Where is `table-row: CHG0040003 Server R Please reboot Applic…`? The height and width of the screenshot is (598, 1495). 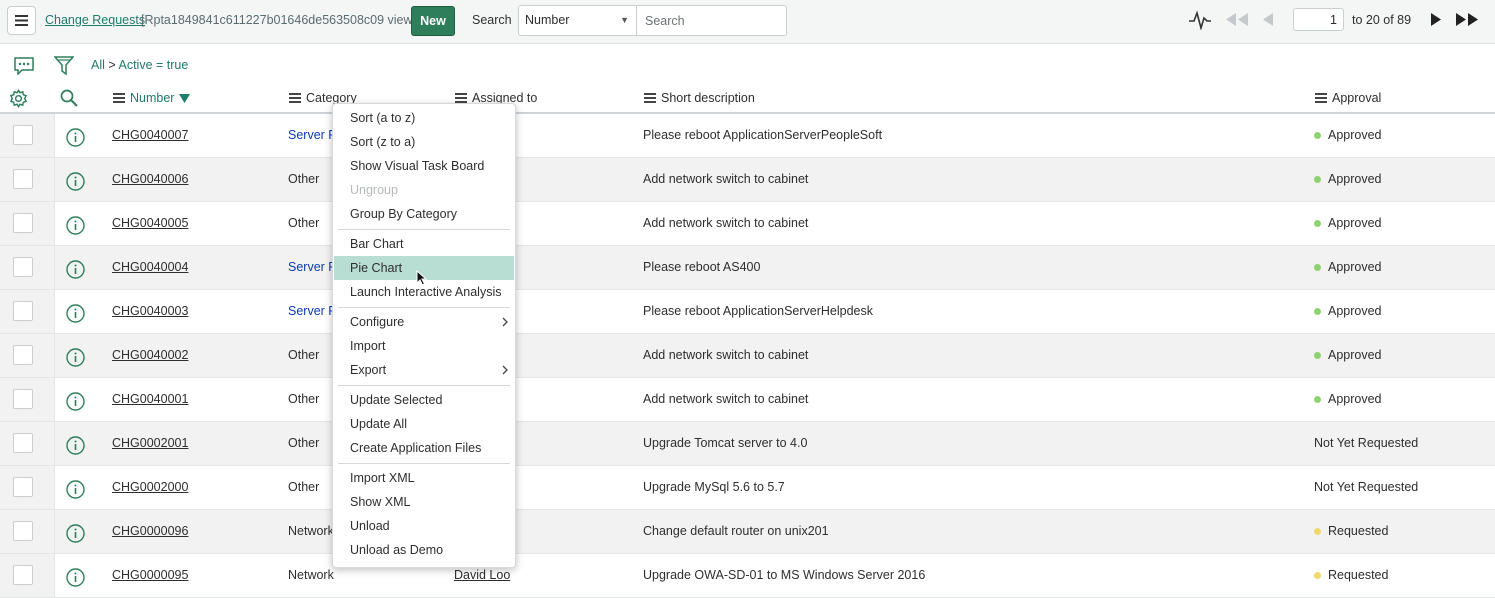 table-row: CHG0040003 Server R Please reboot Applic… is located at coordinates (747, 312).